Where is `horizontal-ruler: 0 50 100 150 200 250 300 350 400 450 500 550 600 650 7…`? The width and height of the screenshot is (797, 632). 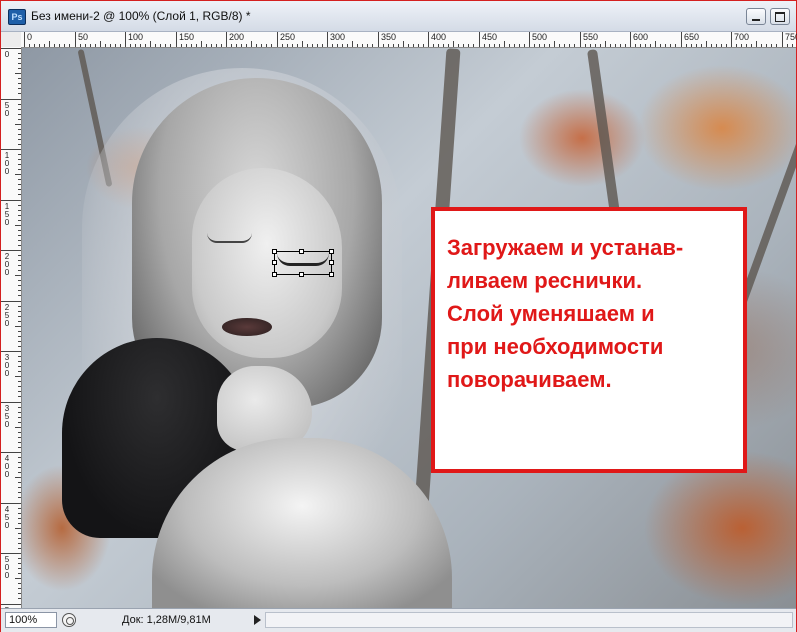
horizontal-ruler: 0 50 100 150 200 250 300 350 400 450 500 550 600 650 7… is located at coordinates (409, 40).